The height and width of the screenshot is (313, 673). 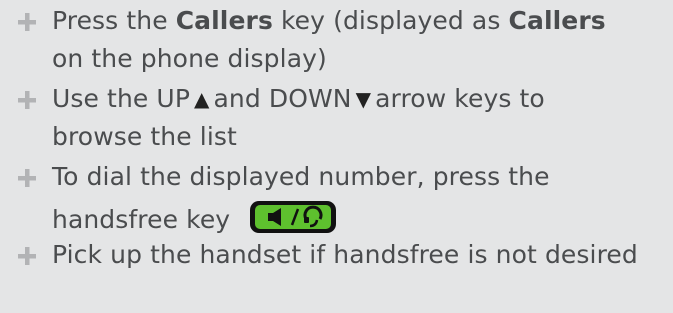 I want to click on text-segment: Use the UP, so click(x=121, y=98).